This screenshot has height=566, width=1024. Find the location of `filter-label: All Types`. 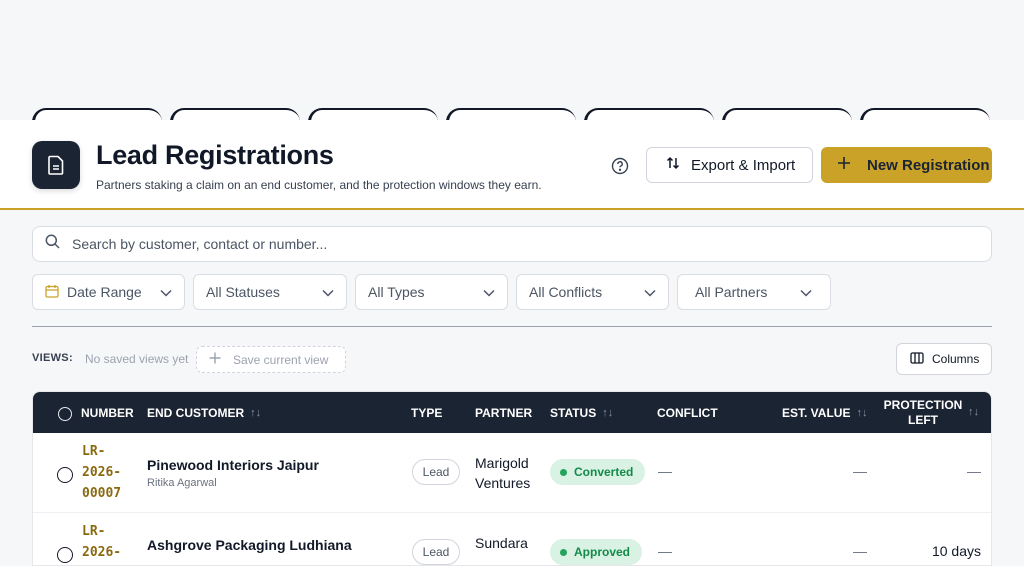

filter-label: All Types is located at coordinates (396, 292).